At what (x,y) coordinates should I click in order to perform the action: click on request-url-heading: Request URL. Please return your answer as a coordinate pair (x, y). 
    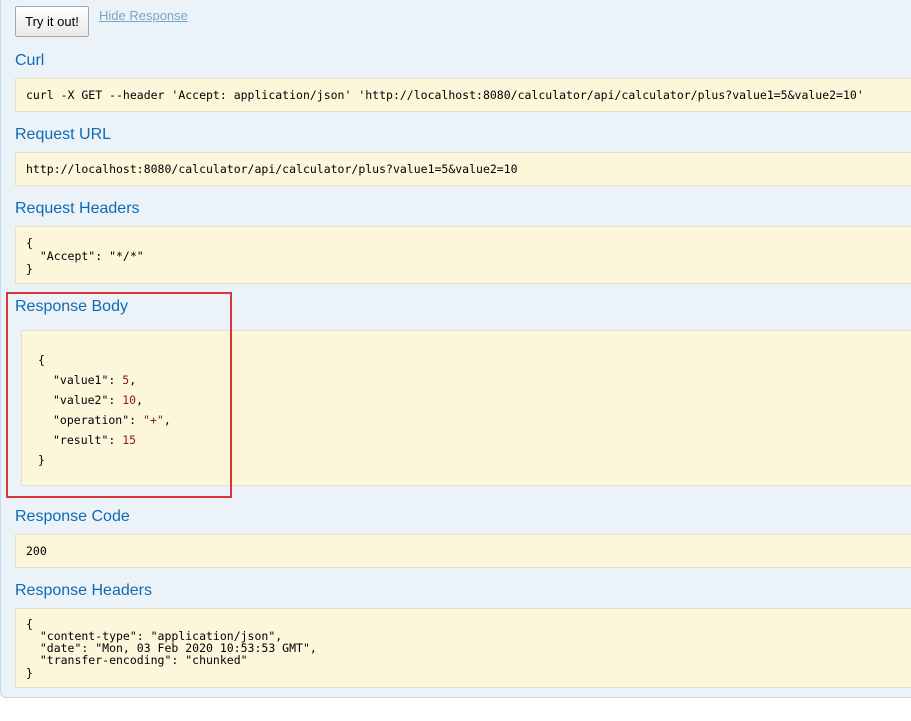
    Looking at the image, I should click on (63, 134).